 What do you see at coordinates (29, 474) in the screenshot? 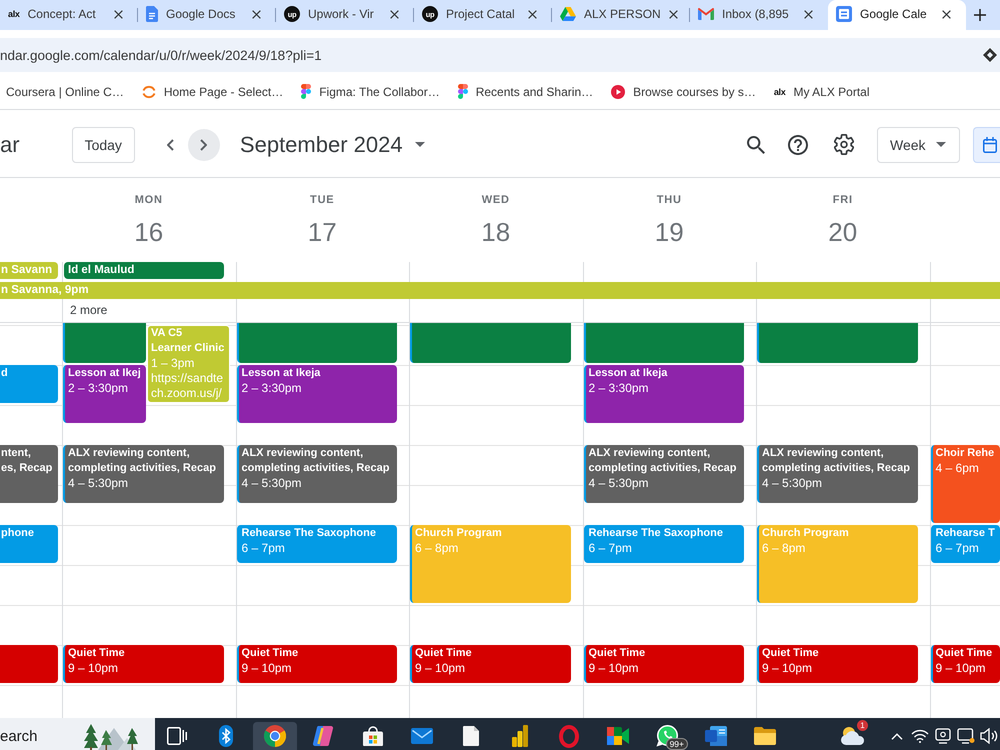
I see `calendar-event: ntent, es, Recap` at bounding box center [29, 474].